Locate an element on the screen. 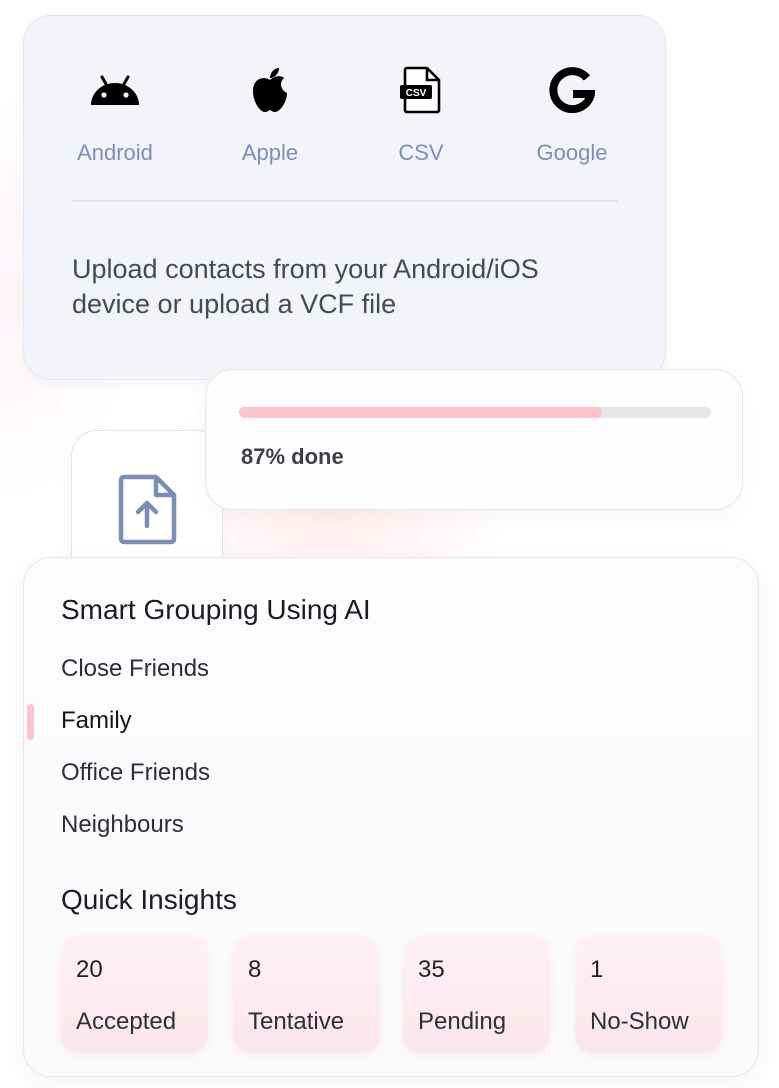 This screenshot has height=1088, width=779. progress-status: 87% done is located at coordinates (292, 456).